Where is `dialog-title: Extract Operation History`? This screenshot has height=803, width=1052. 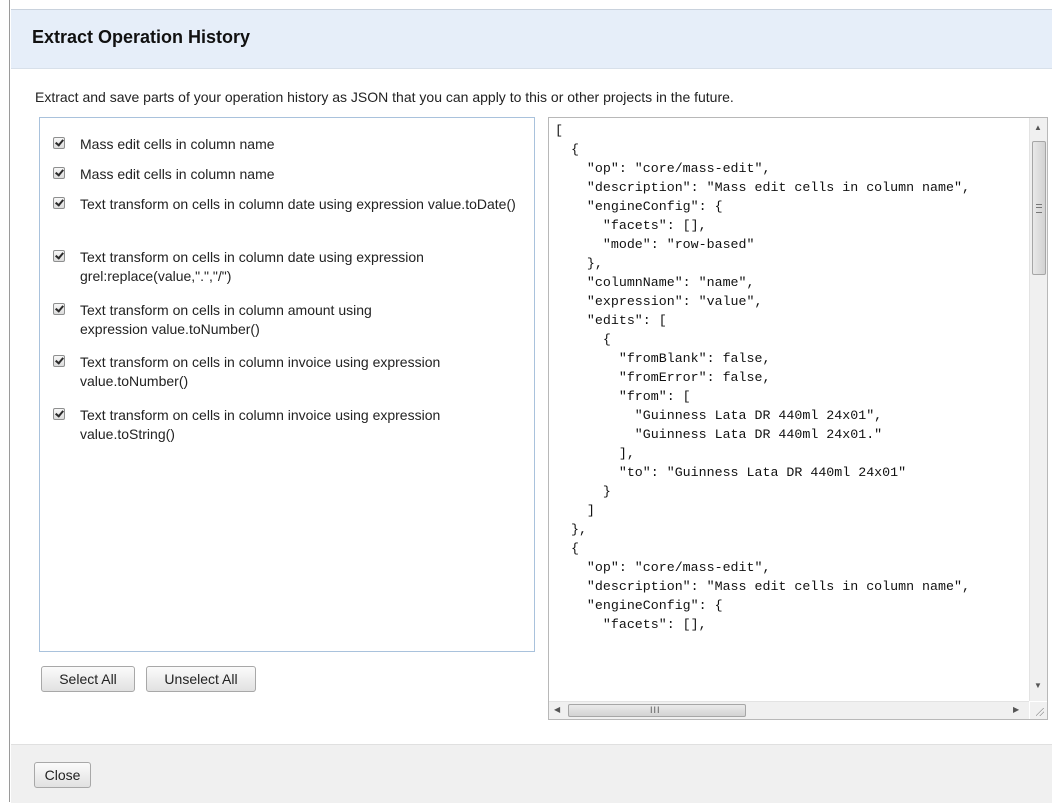
dialog-title: Extract Operation History is located at coordinates (141, 37).